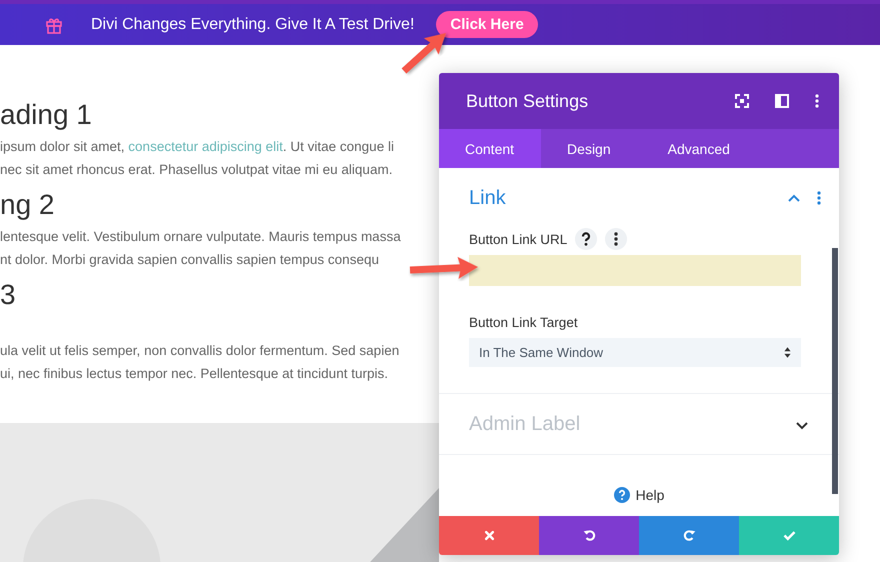 The width and height of the screenshot is (880, 562). I want to click on section-title: Link, so click(628, 198).